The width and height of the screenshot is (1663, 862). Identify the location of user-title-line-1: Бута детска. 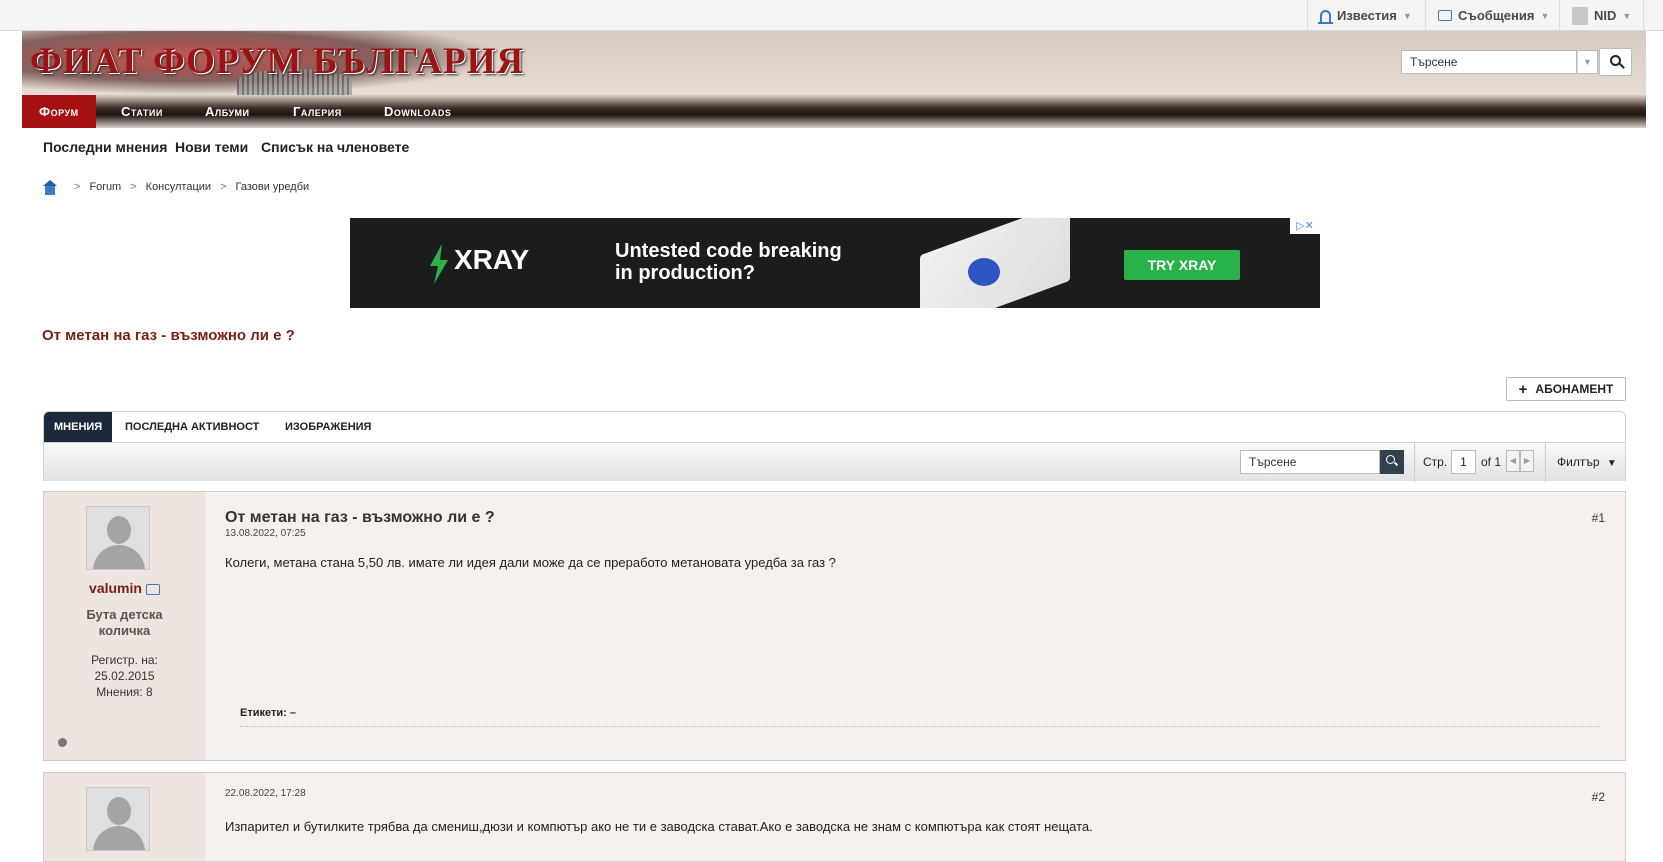
(124, 614).